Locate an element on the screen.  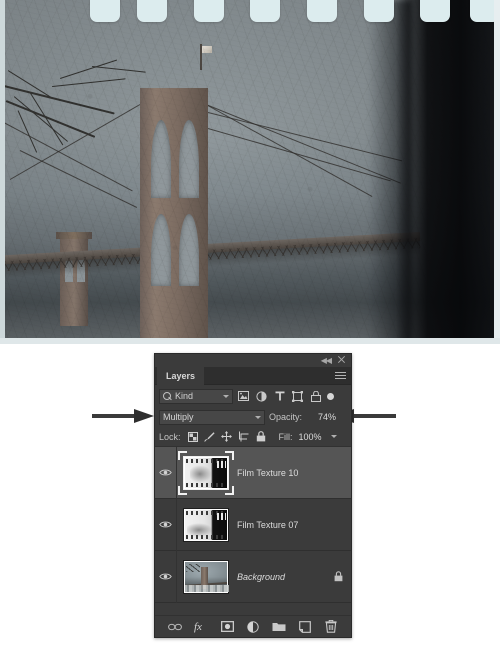
checkerboard-icon is located at coordinates (192, 436).